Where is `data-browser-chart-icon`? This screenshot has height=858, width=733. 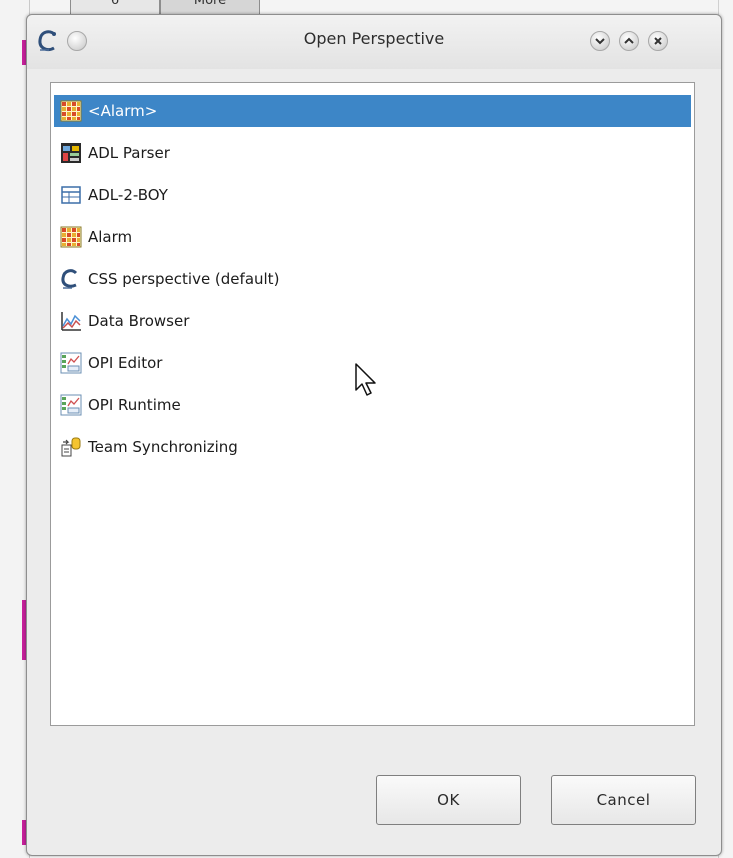
data-browser-chart-icon is located at coordinates (71, 321).